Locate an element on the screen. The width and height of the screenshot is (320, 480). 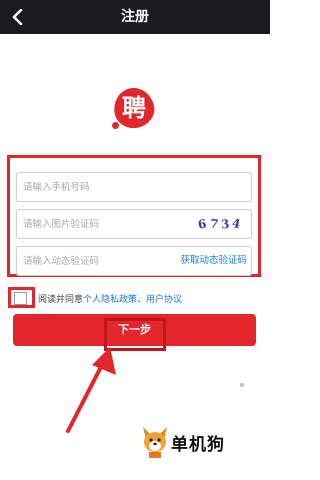
page-title: 注册 is located at coordinates (135, 17).